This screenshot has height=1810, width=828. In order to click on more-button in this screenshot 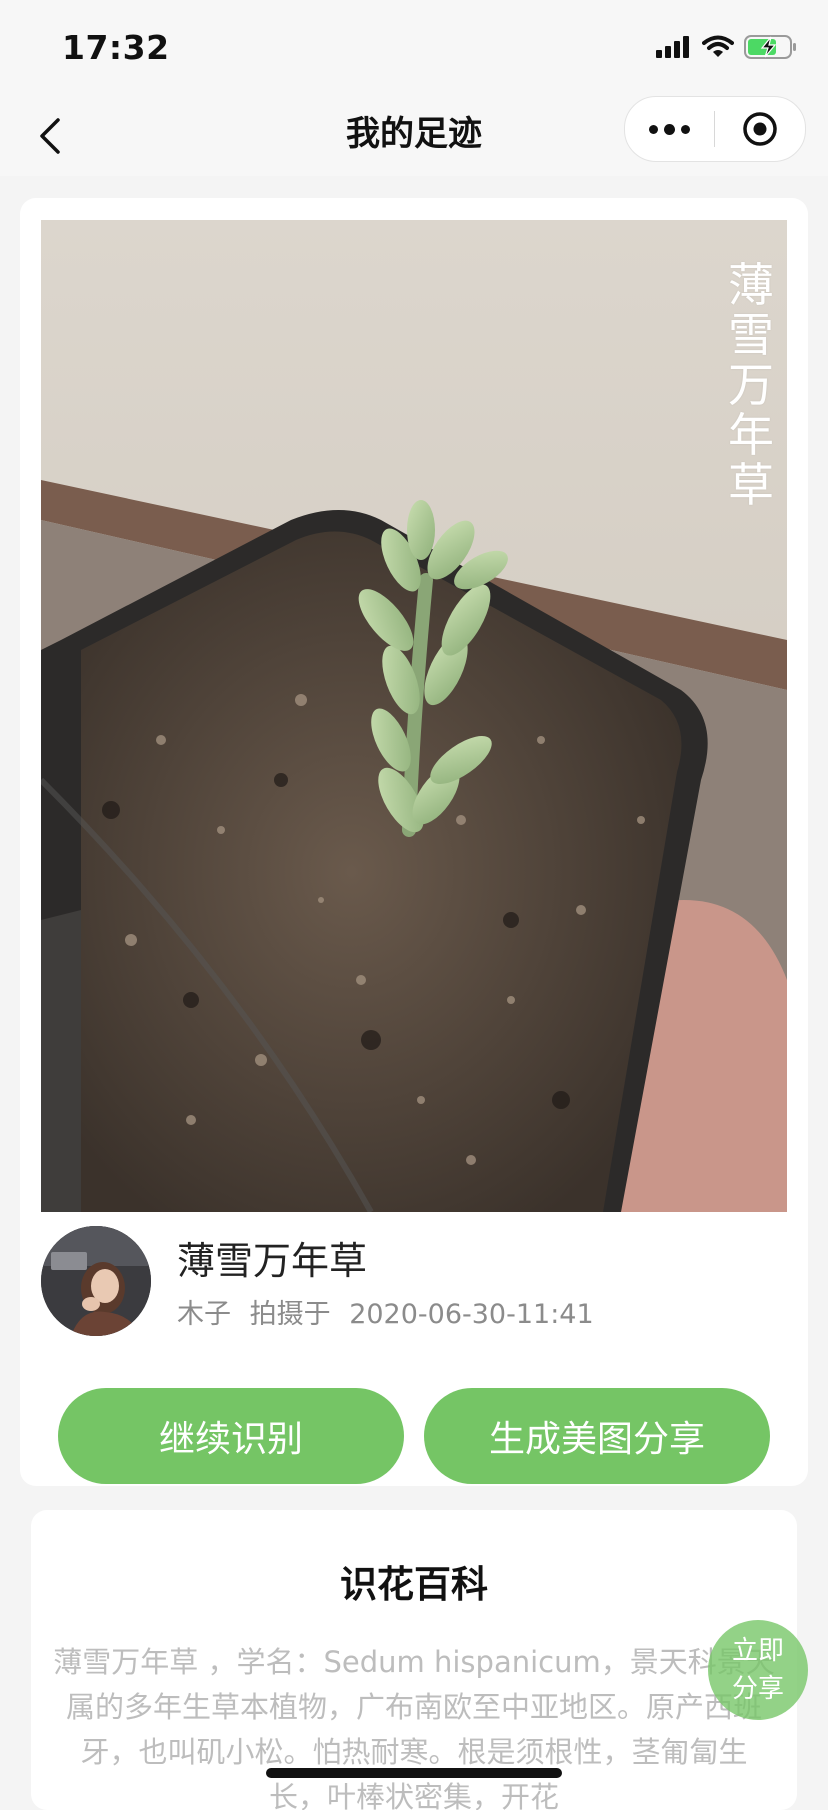, I will do `click(669, 129)`.